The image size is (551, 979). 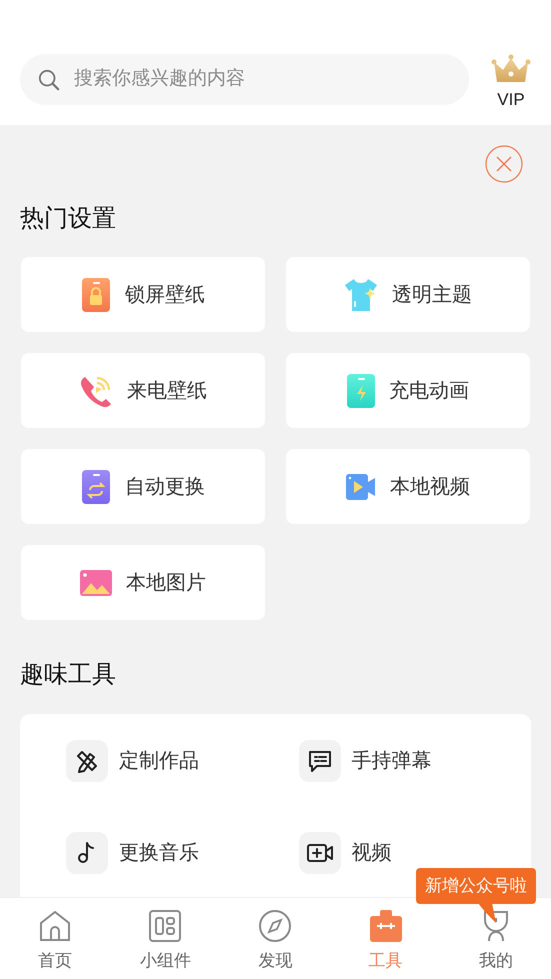 What do you see at coordinates (414, 760) in the screenshot?
I see `tool-item: 手持弹幕` at bounding box center [414, 760].